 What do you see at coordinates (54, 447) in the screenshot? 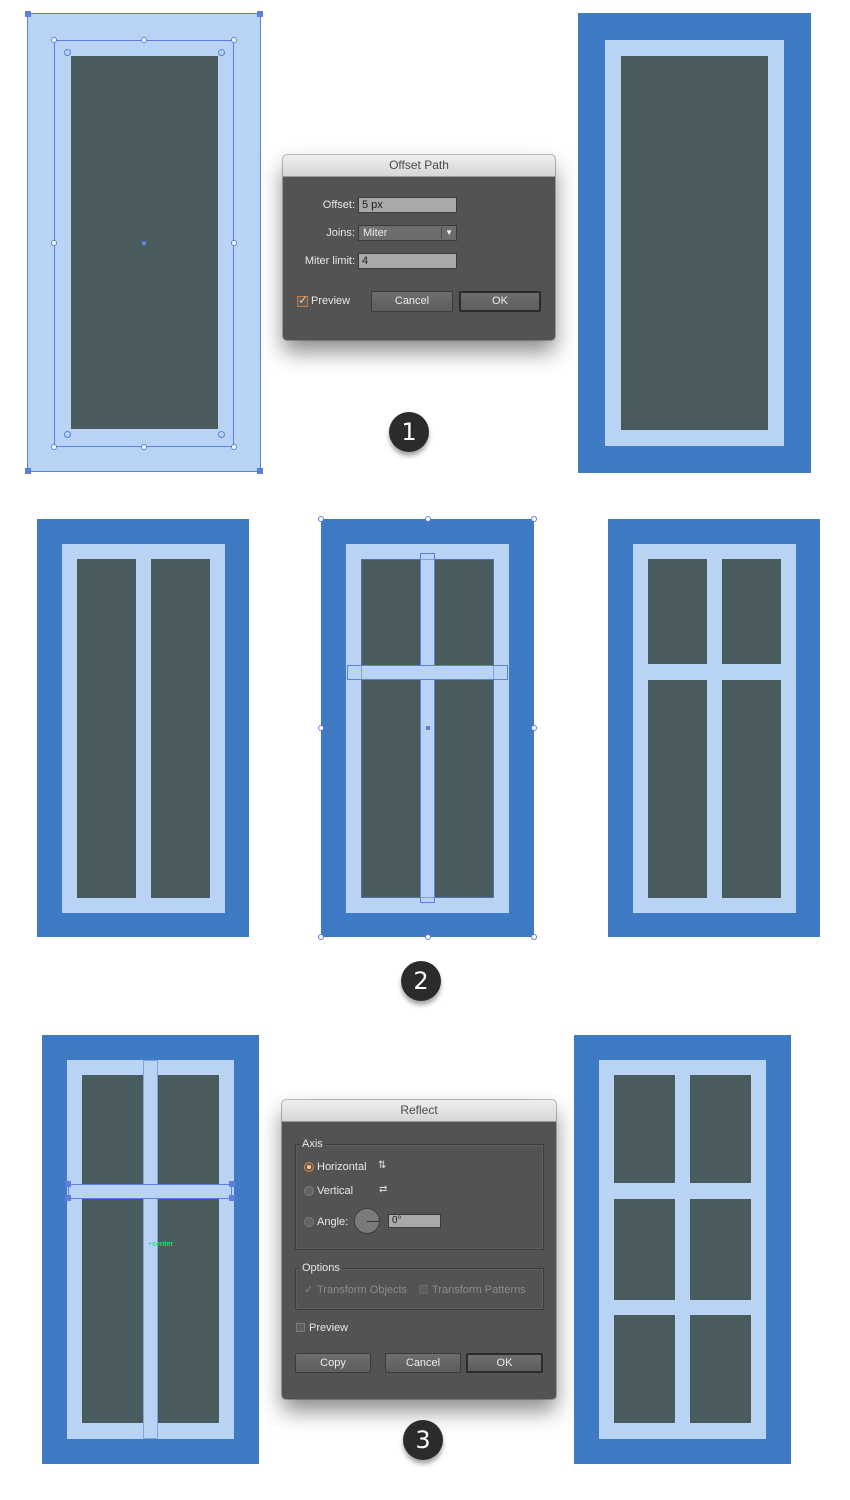
I see `handle-inner-bottom-left` at bounding box center [54, 447].